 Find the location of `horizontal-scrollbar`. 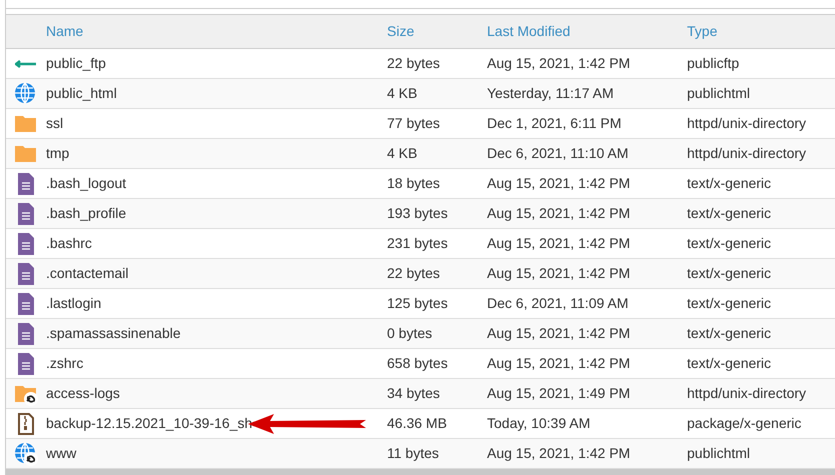

horizontal-scrollbar is located at coordinates (420, 472).